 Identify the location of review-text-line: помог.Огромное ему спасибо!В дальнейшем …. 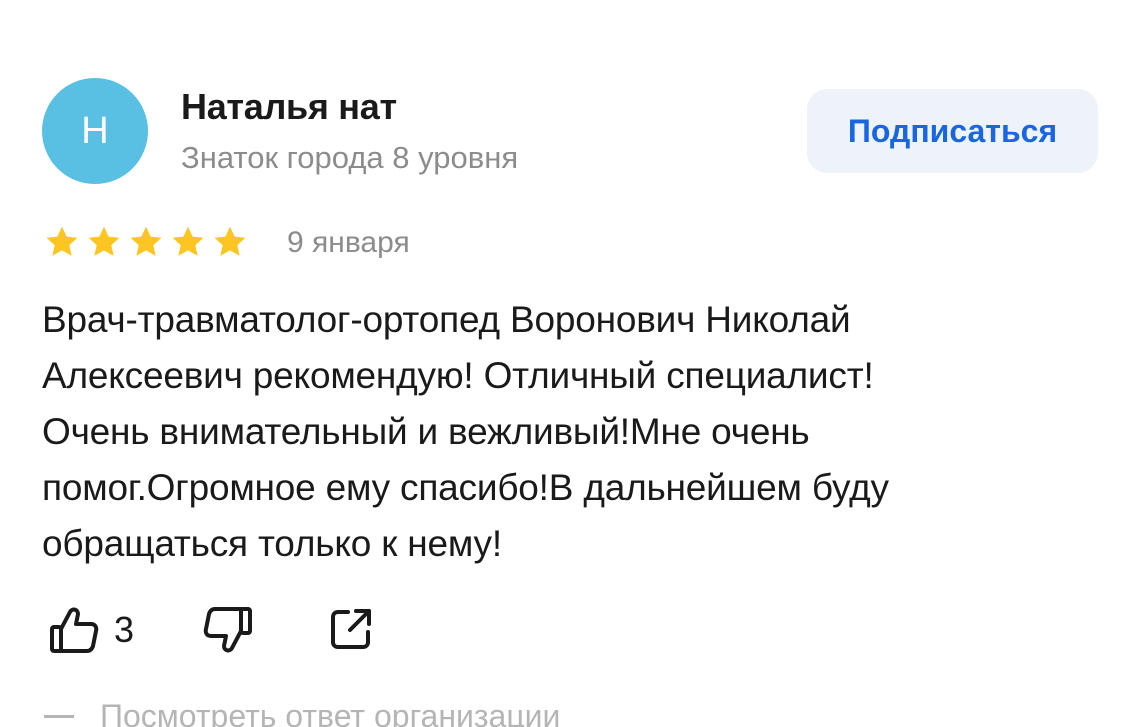
(465, 487).